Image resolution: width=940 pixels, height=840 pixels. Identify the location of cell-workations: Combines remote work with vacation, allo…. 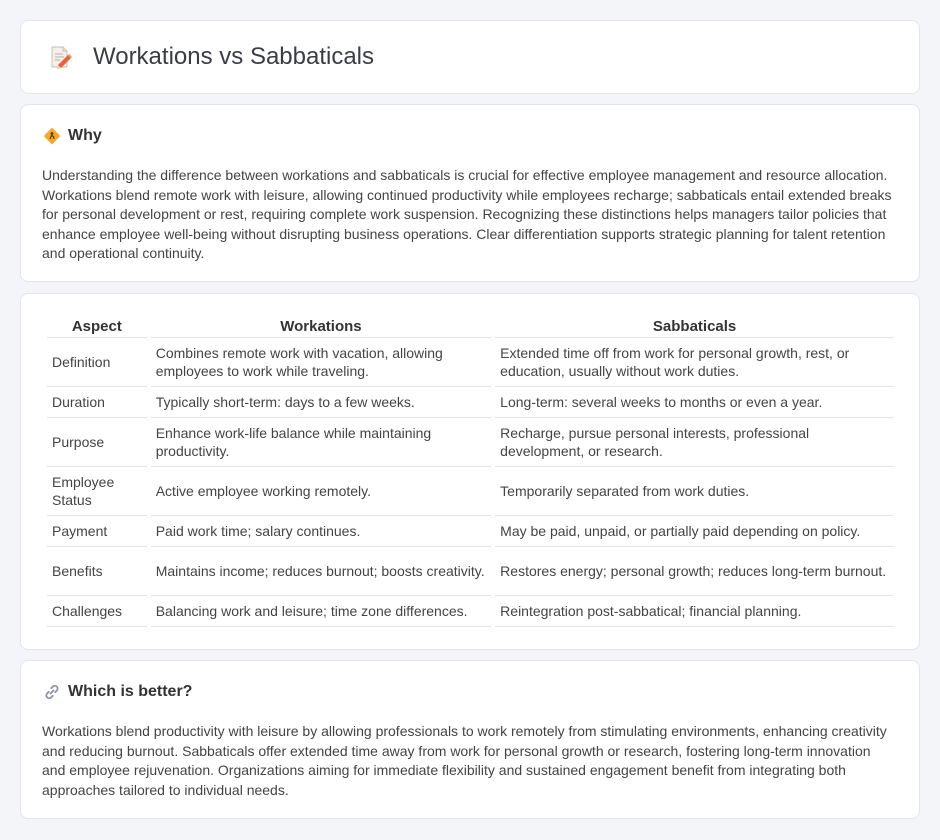
(321, 362).